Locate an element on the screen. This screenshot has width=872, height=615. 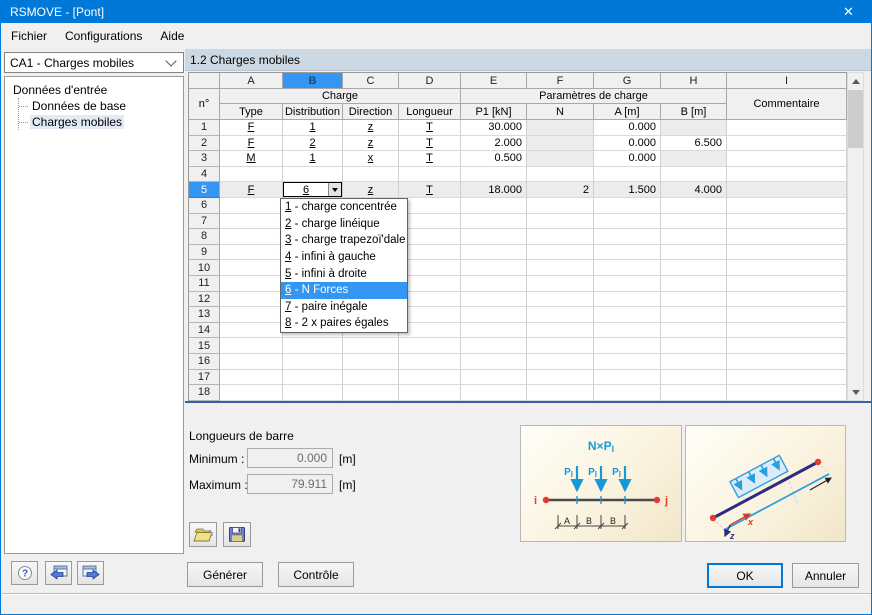
row-number: 17 is located at coordinates (204, 377).